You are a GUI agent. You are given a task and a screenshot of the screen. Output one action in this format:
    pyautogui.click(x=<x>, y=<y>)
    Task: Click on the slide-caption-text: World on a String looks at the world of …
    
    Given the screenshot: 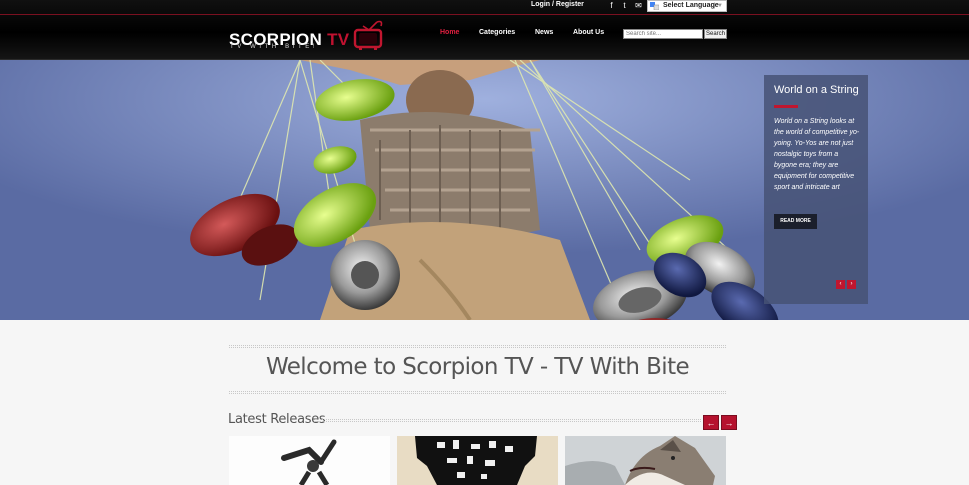 What is the action you would take?
    pyautogui.click(x=817, y=154)
    